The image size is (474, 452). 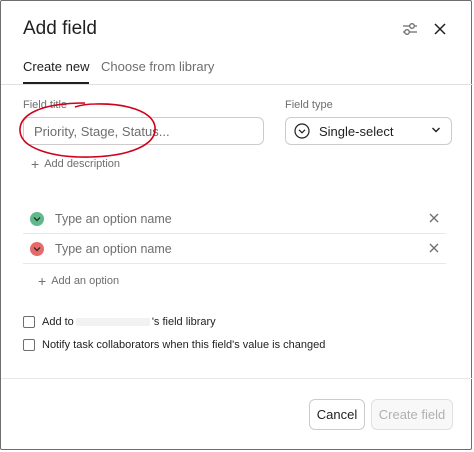 What do you see at coordinates (112, 322) in the screenshot?
I see `redacted-workspace-name` at bounding box center [112, 322].